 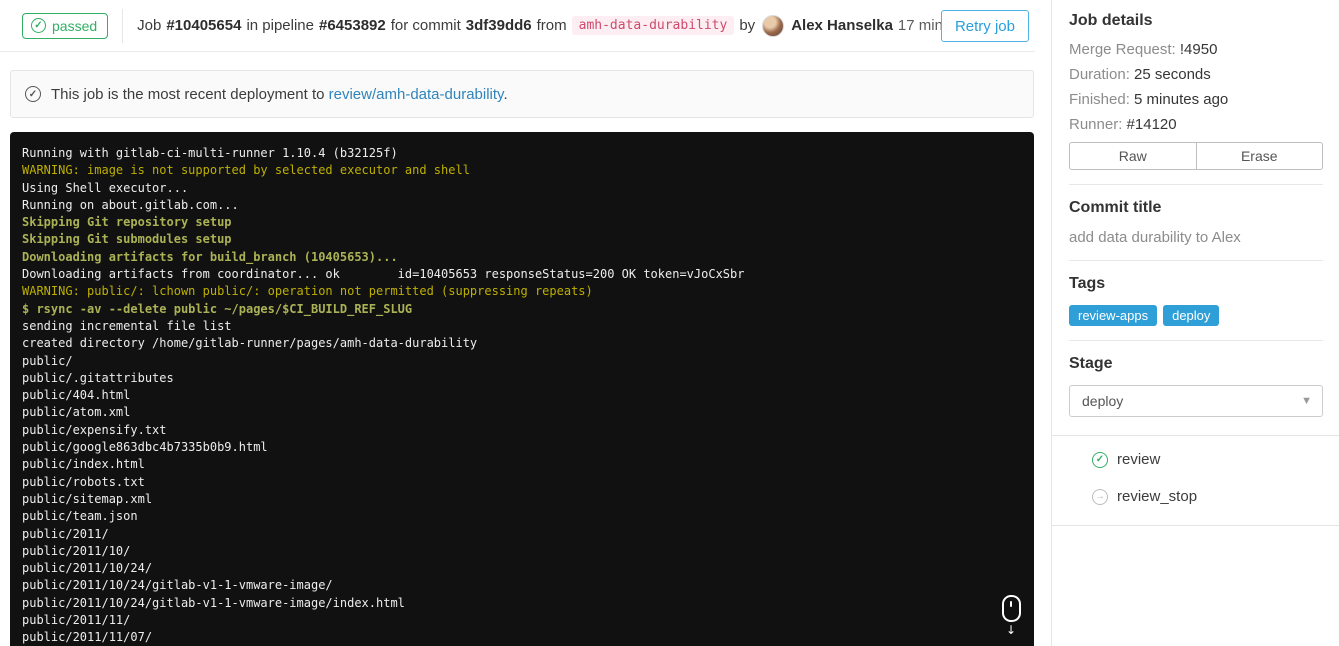 I want to click on tag-badge: deploy, so click(x=1191, y=315).